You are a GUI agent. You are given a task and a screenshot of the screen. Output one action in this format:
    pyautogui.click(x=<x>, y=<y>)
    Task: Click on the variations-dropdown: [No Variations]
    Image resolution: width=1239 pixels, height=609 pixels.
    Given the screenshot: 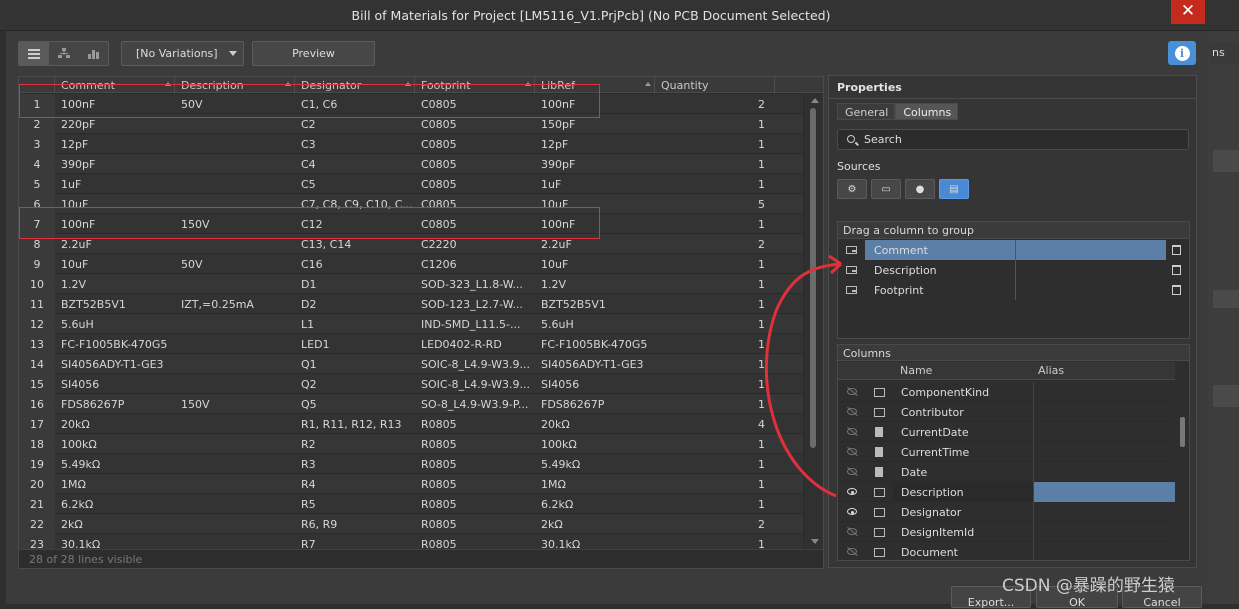 What is the action you would take?
    pyautogui.click(x=182, y=53)
    